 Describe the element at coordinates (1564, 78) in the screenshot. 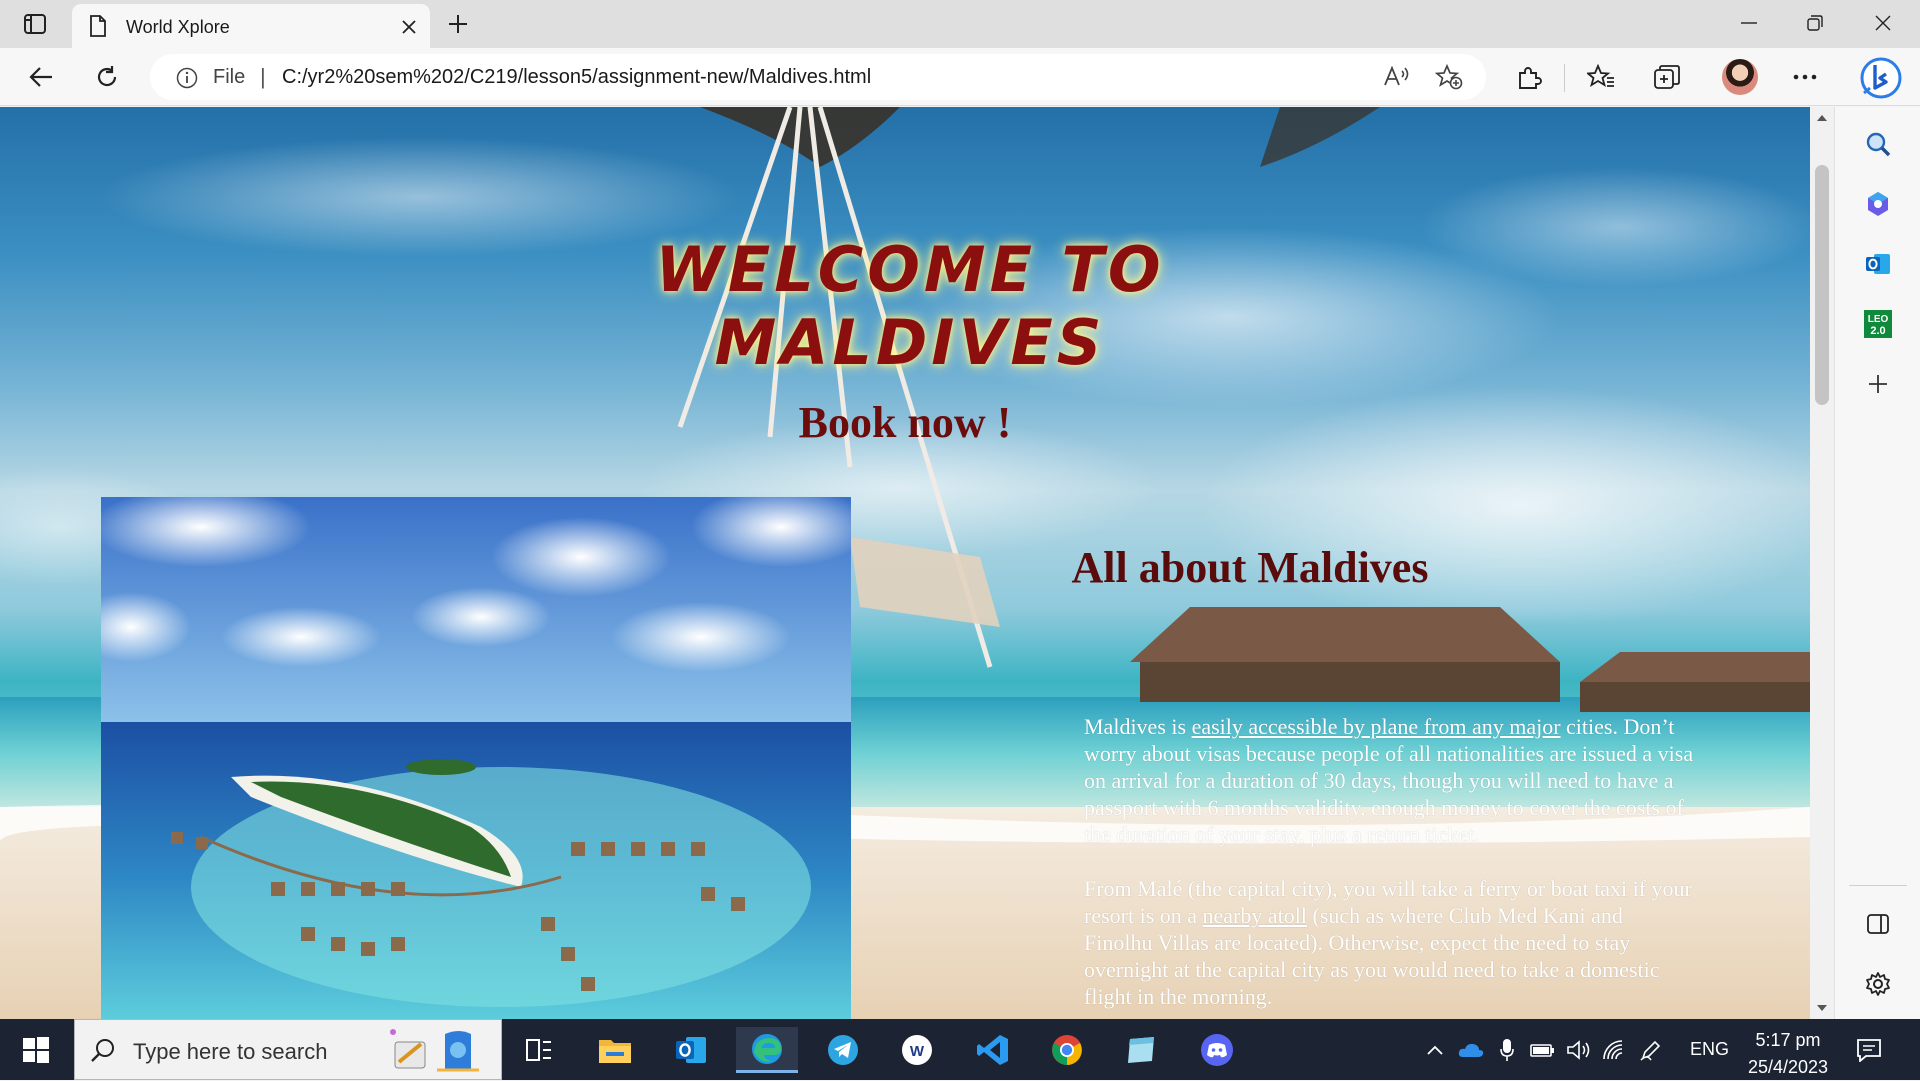

I see `toolbar-divider` at that location.